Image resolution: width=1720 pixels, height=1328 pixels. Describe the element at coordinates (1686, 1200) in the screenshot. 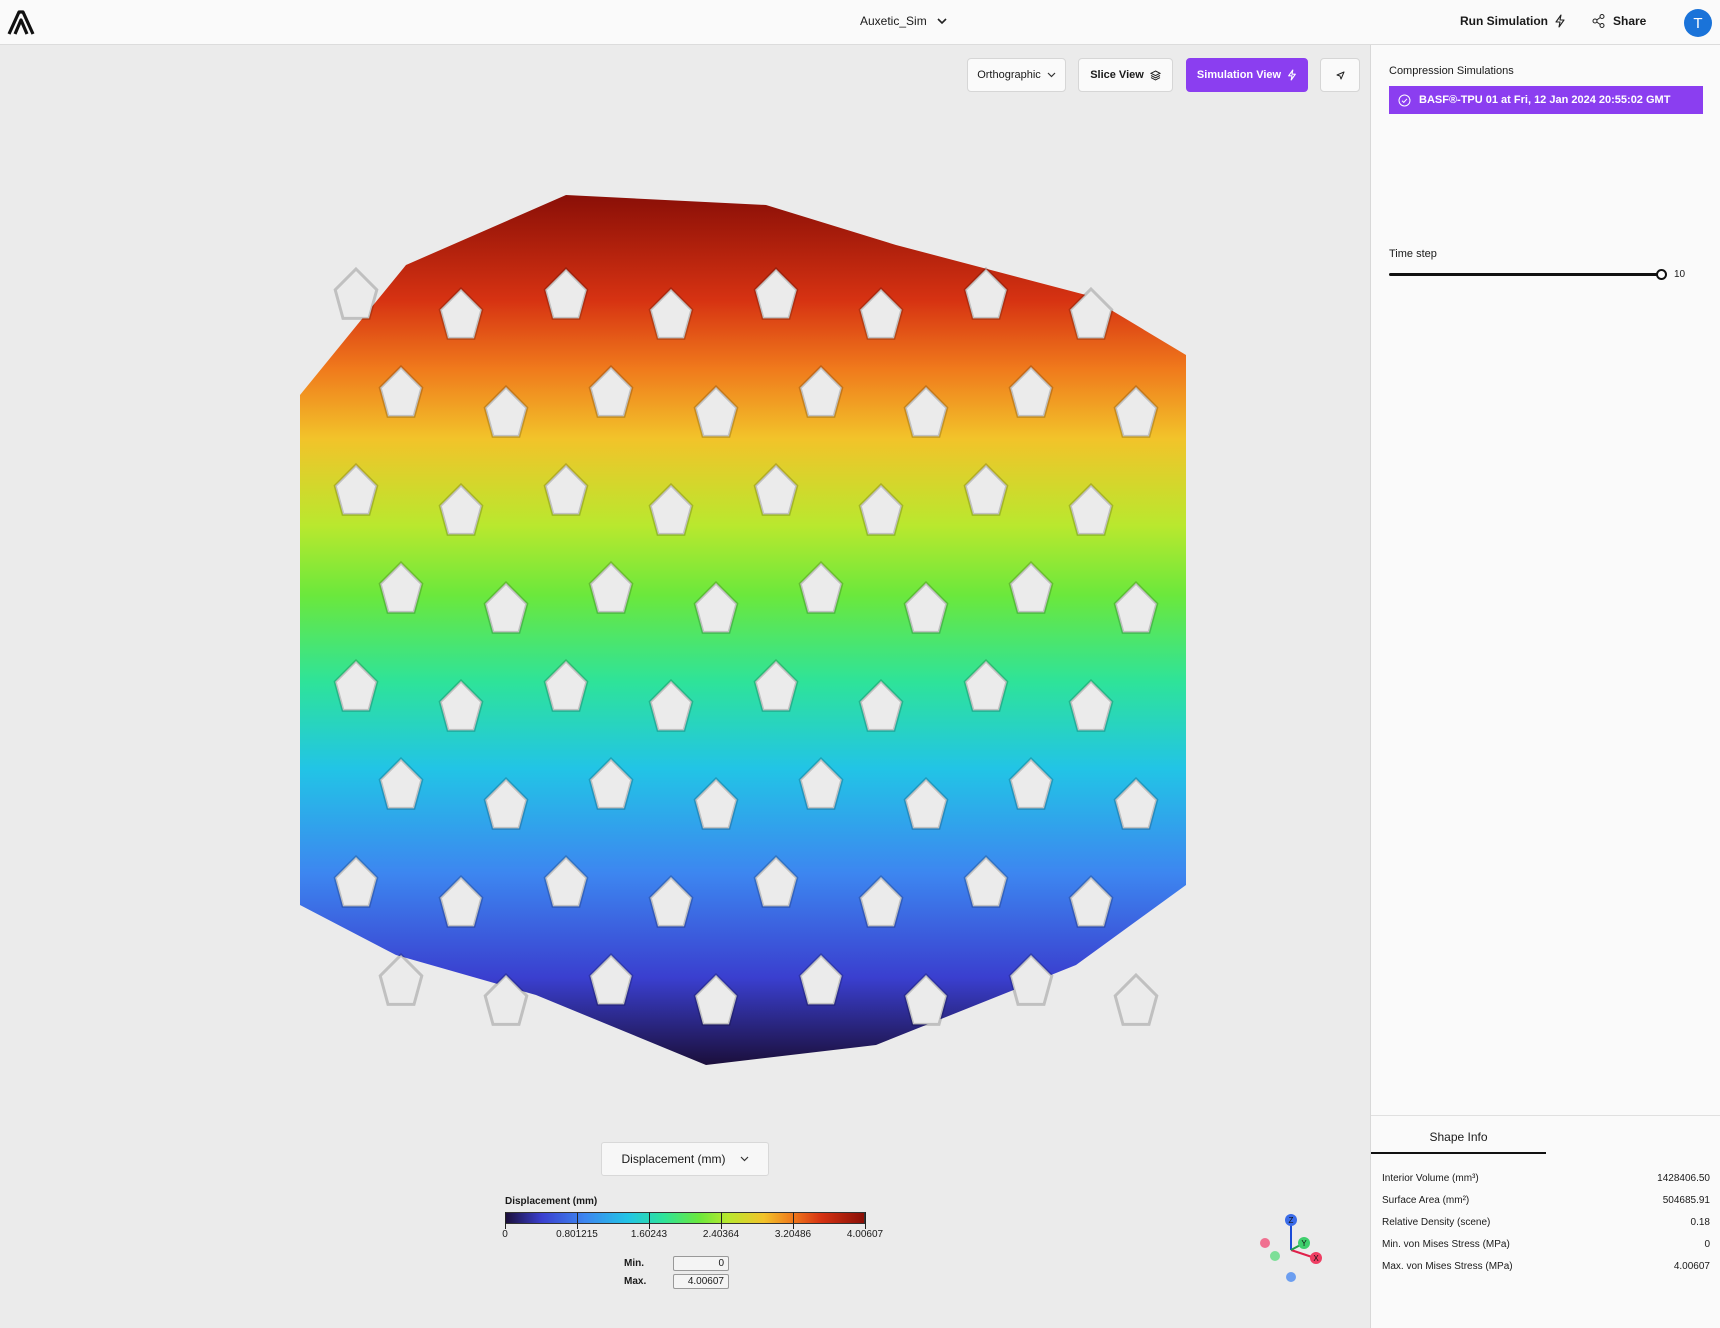

I see `shape-info-value: 504685.91` at that location.